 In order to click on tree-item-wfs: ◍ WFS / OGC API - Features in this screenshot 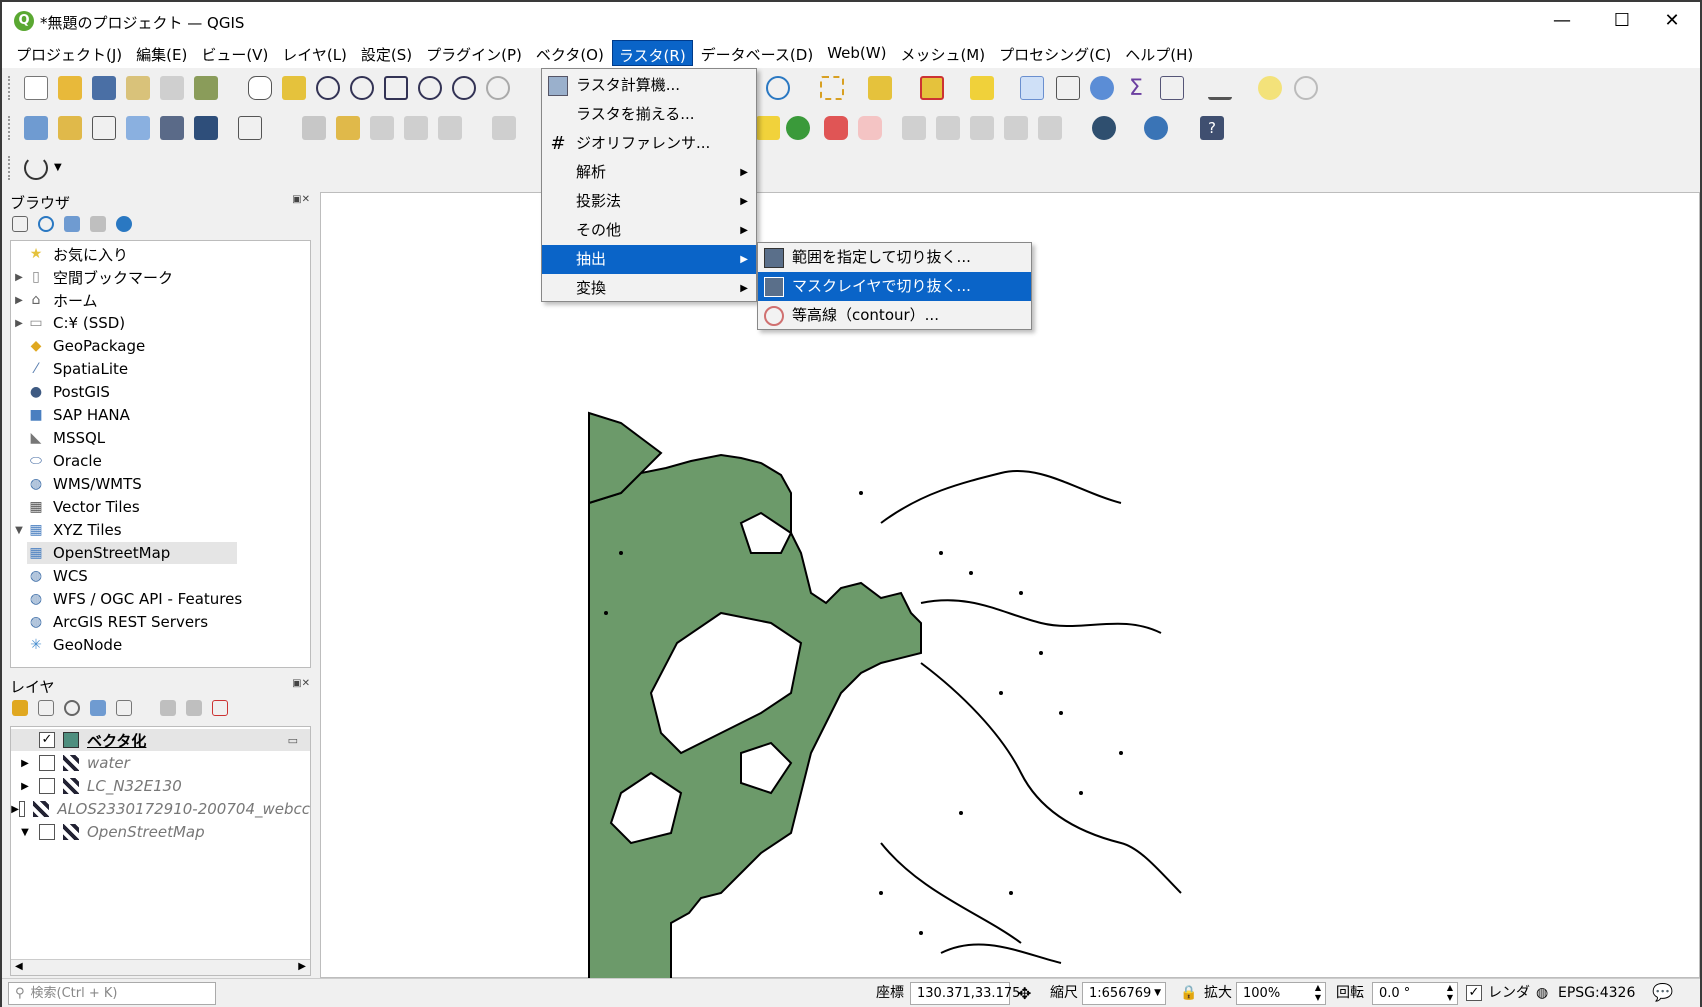, I will do `click(126, 599)`.